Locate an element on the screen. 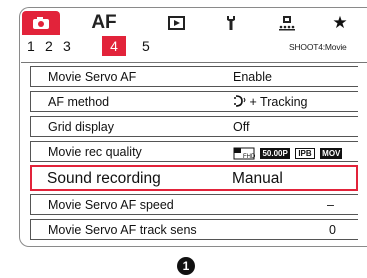 The image size is (367, 278). menu-item-af-method: AF method + Tracking is located at coordinates (194, 101).